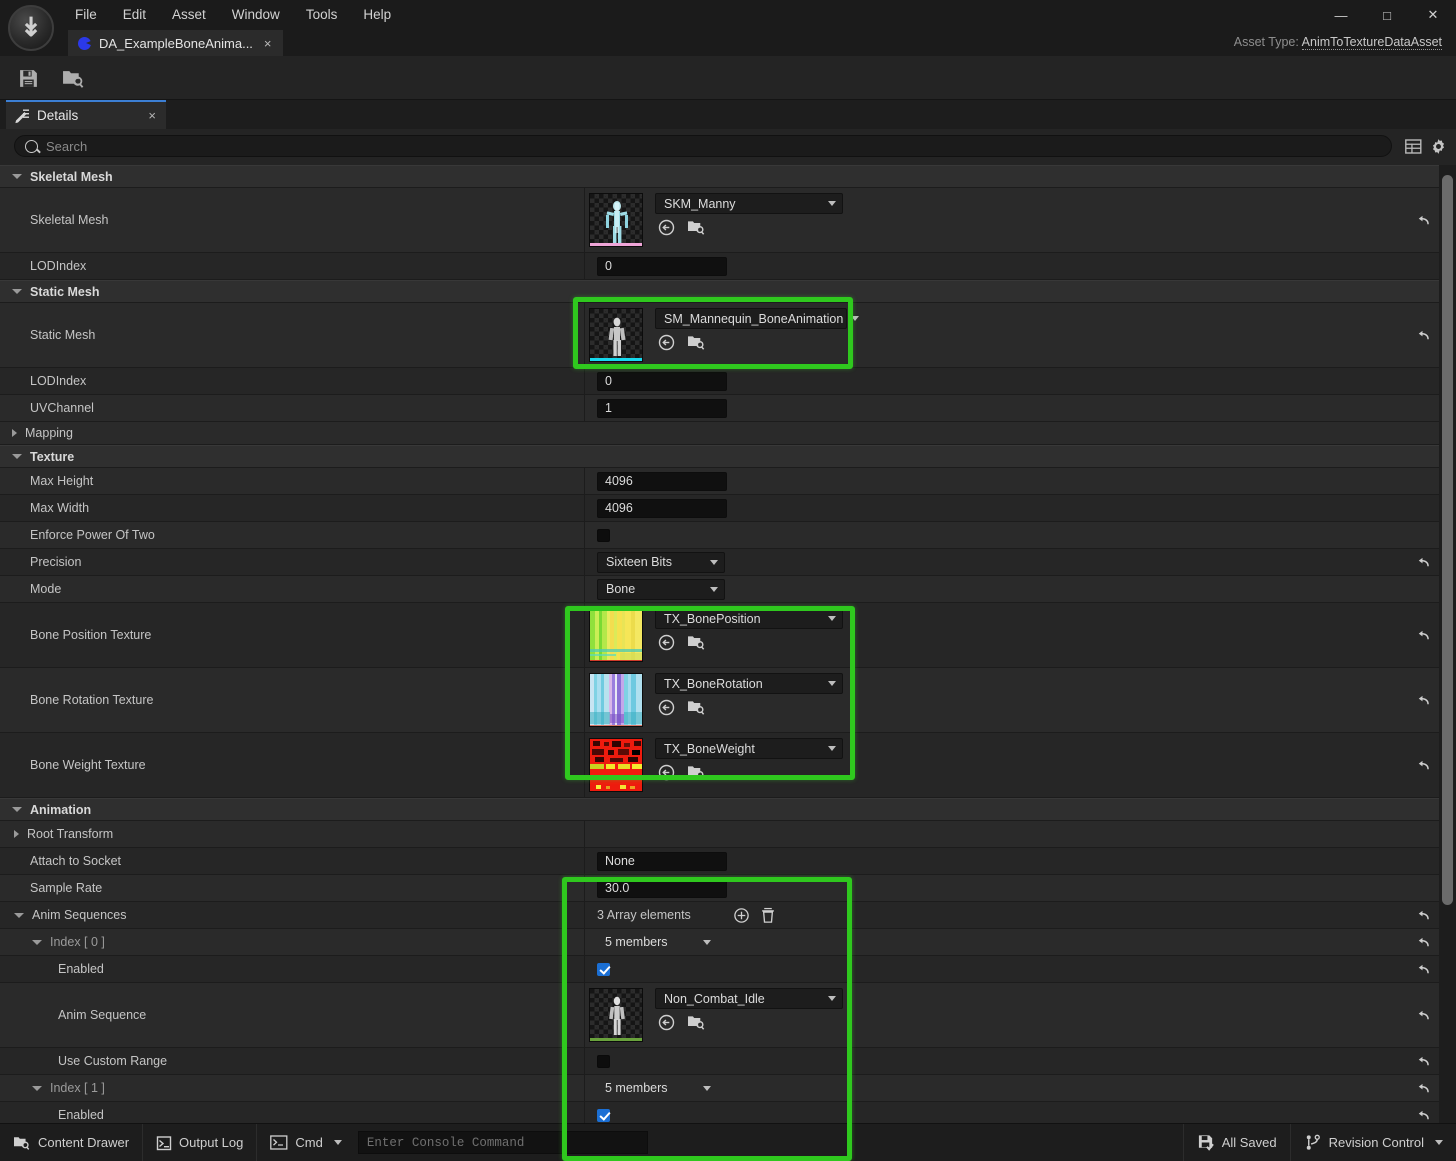 The width and height of the screenshot is (1456, 1161). Describe the element at coordinates (1433, 15) in the screenshot. I see `close-window-button: ✕` at that location.